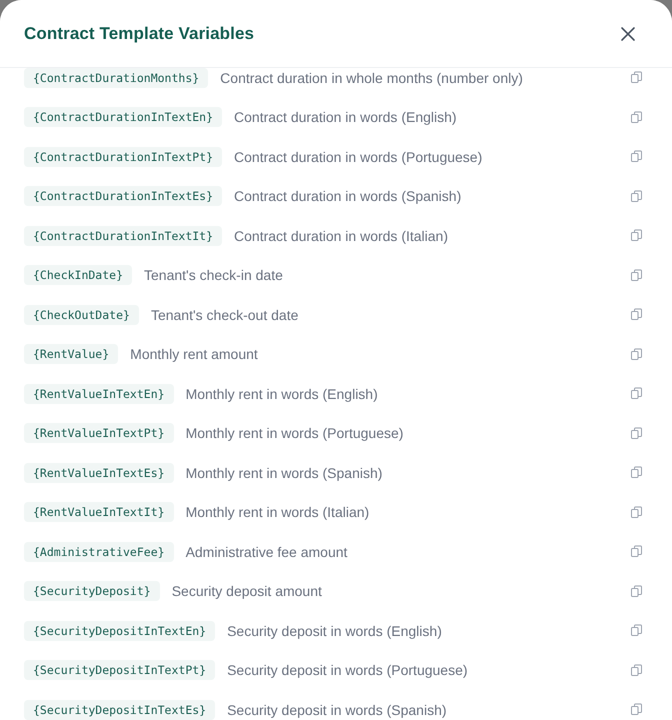 Image resolution: width=672 pixels, height=720 pixels. Describe the element at coordinates (628, 34) in the screenshot. I see `close-icon` at that location.